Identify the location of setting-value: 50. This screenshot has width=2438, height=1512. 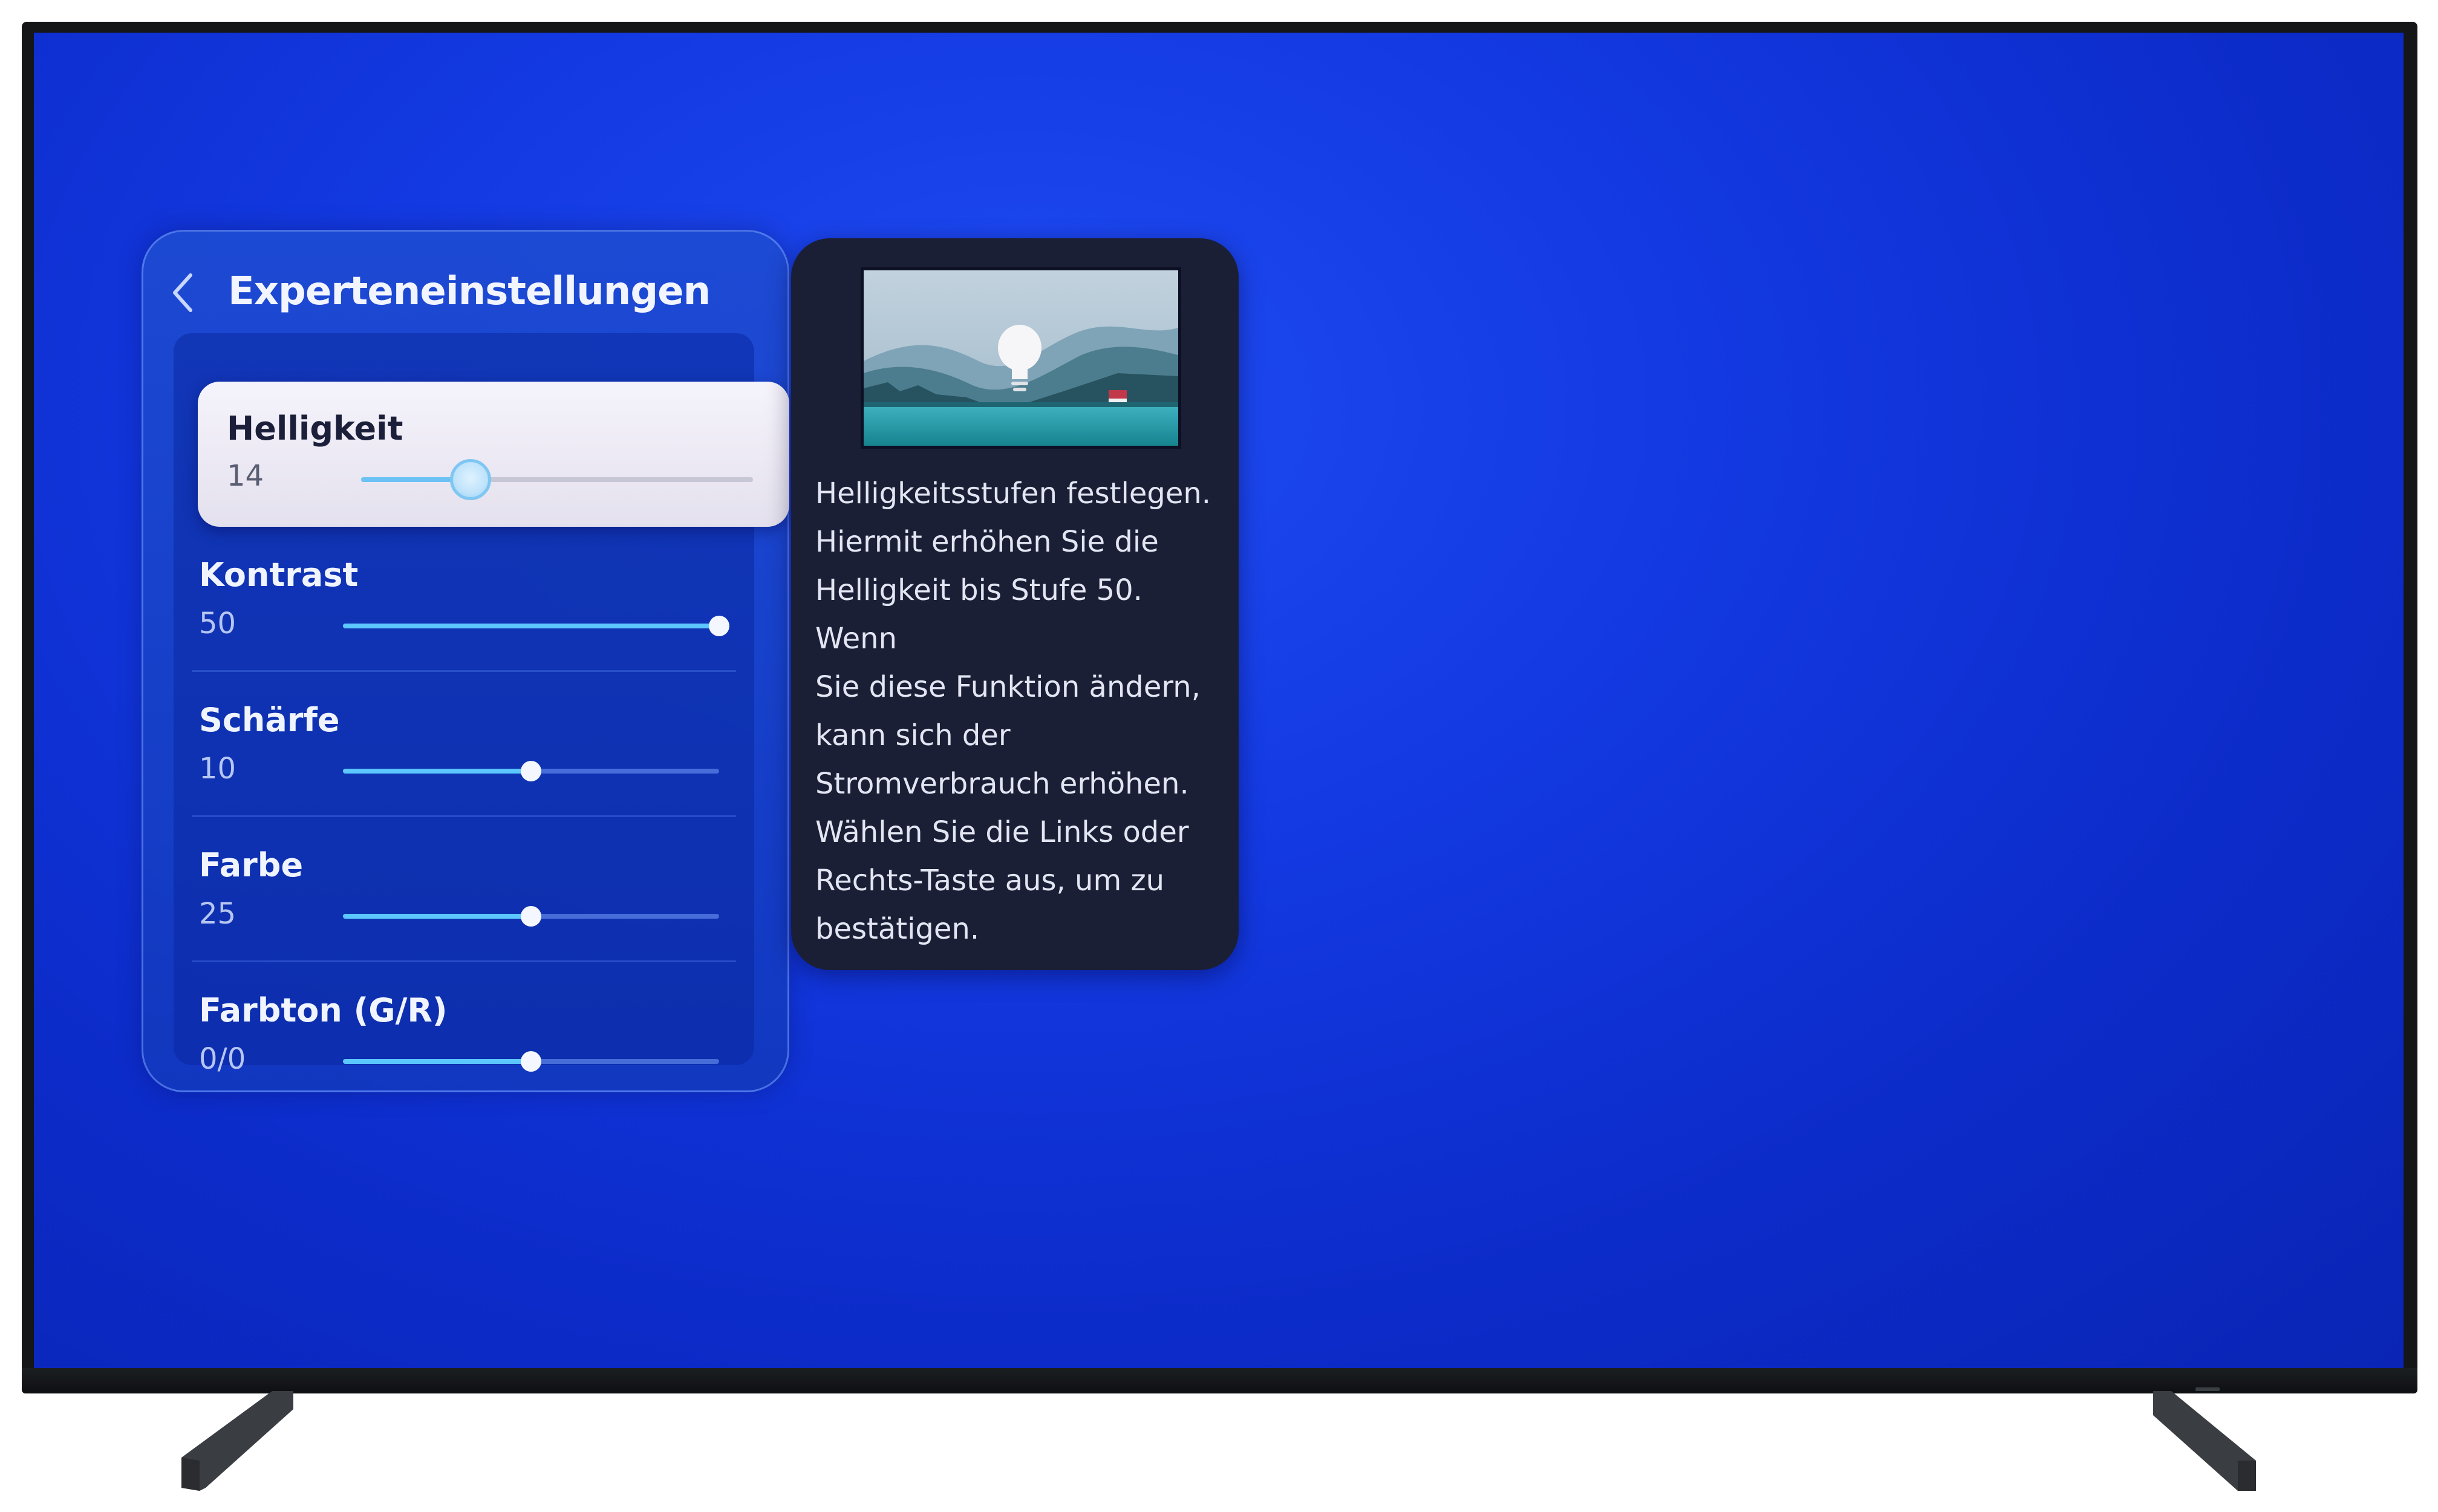
(217, 623).